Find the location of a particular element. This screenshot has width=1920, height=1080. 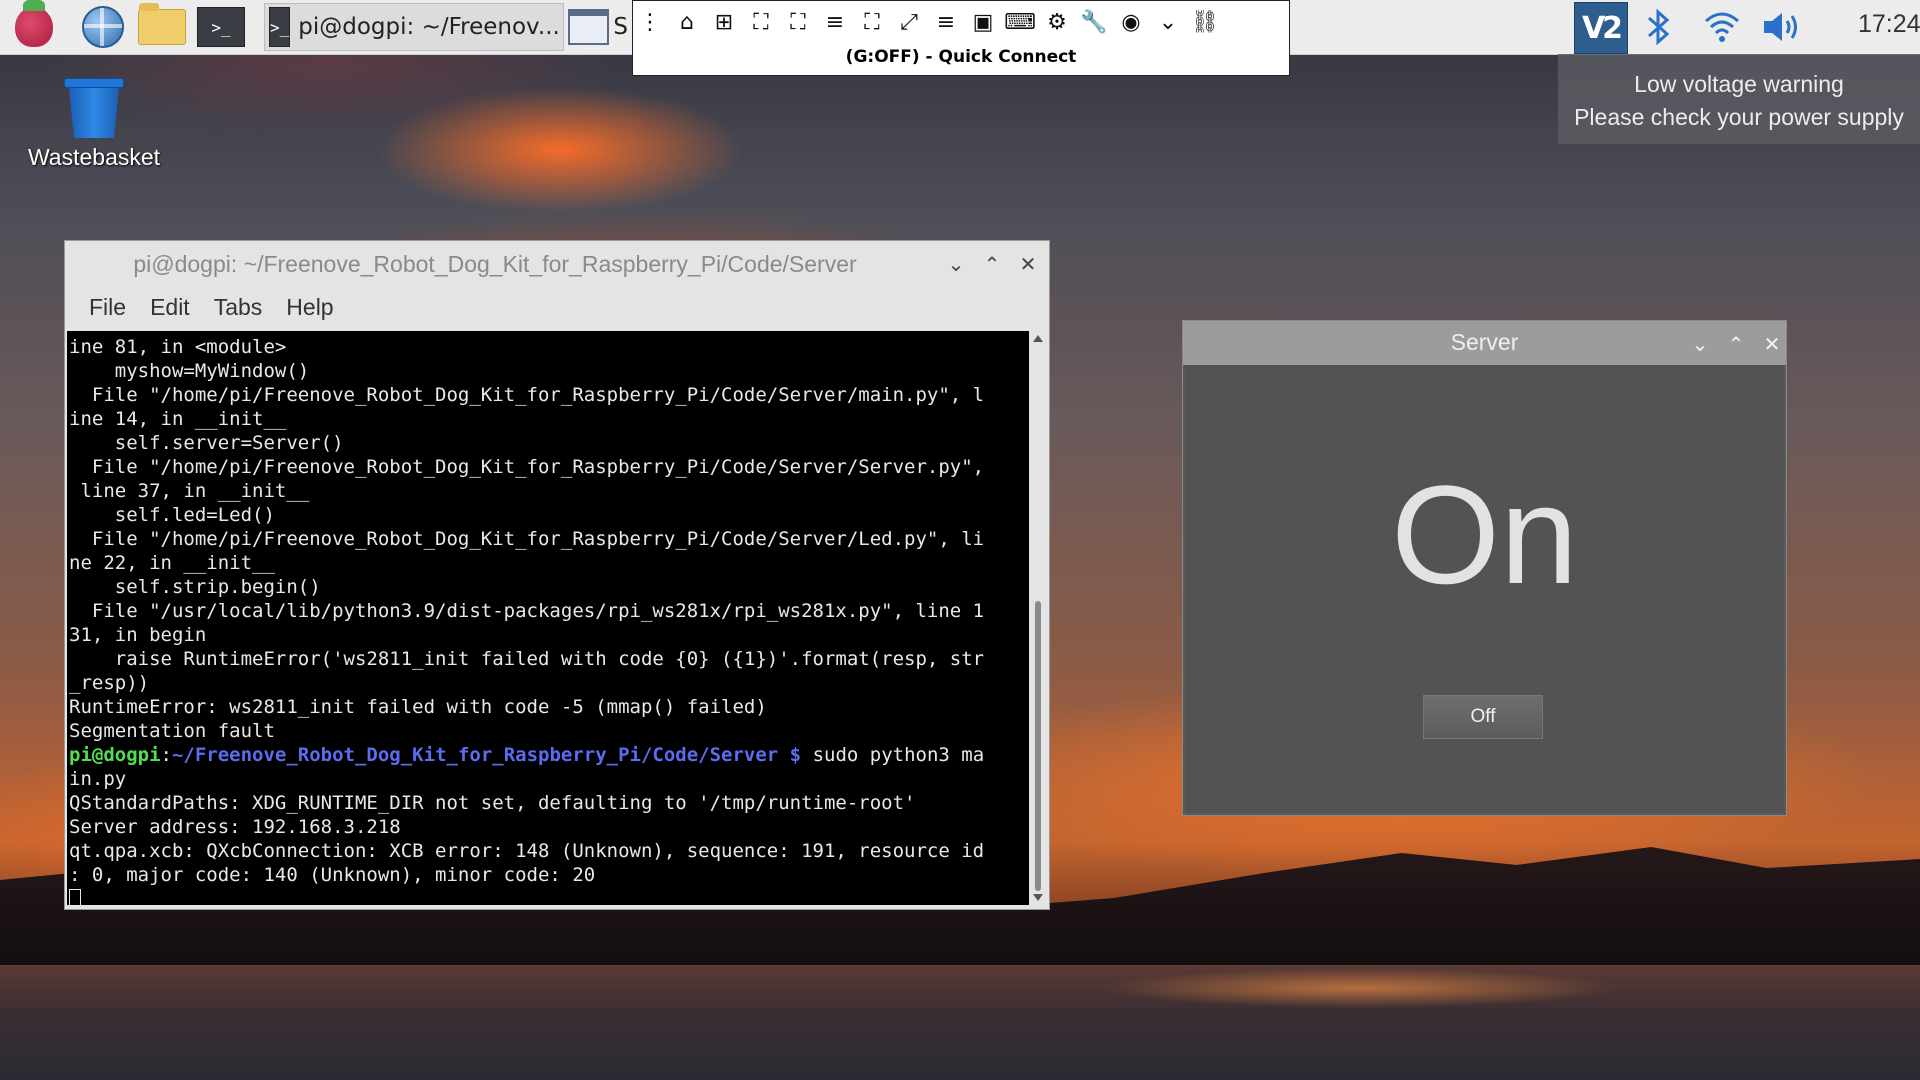

expand-icon: ⤢ is located at coordinates (909, 23).